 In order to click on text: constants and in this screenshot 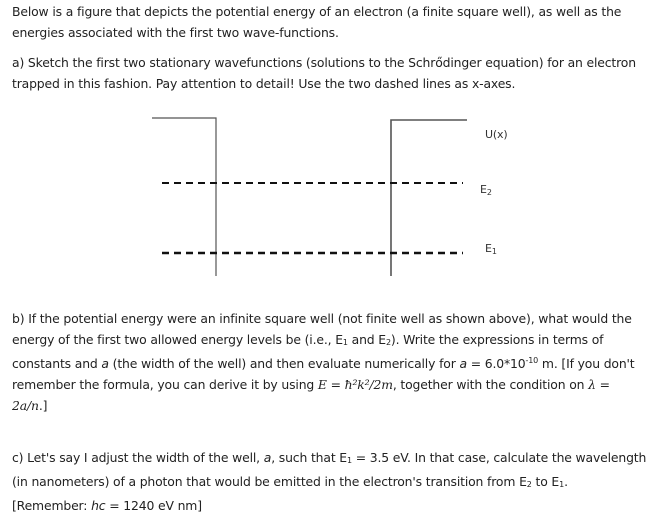, I will do `click(57, 363)`.